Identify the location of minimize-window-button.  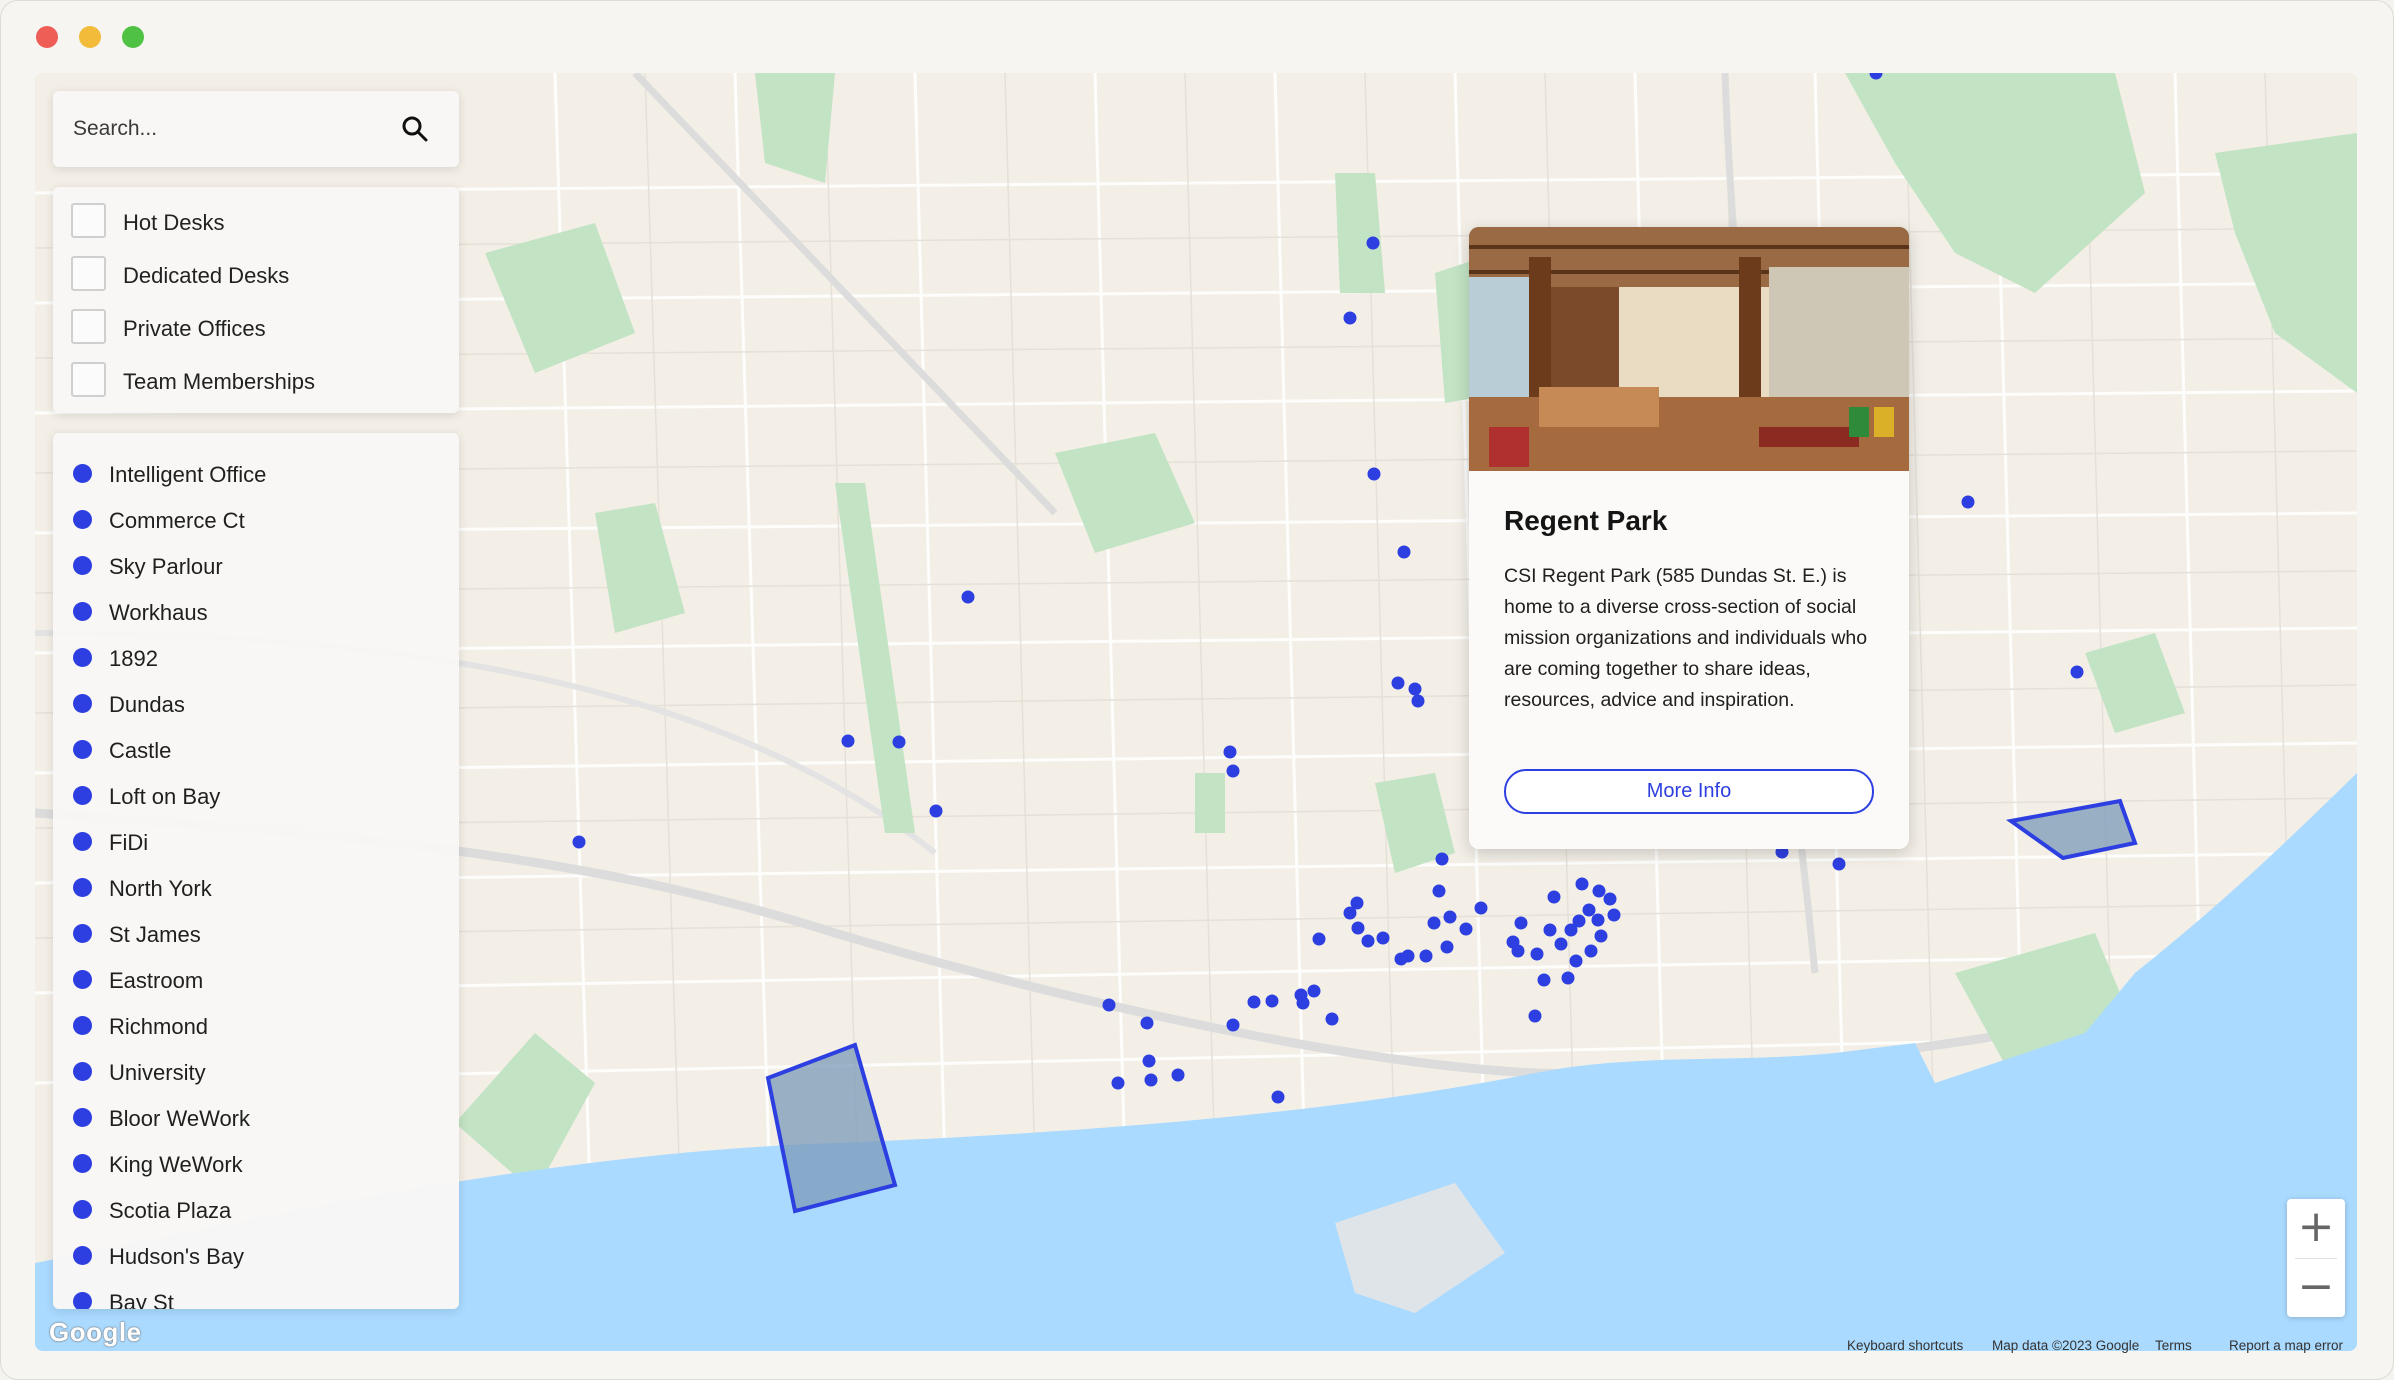
(90, 37).